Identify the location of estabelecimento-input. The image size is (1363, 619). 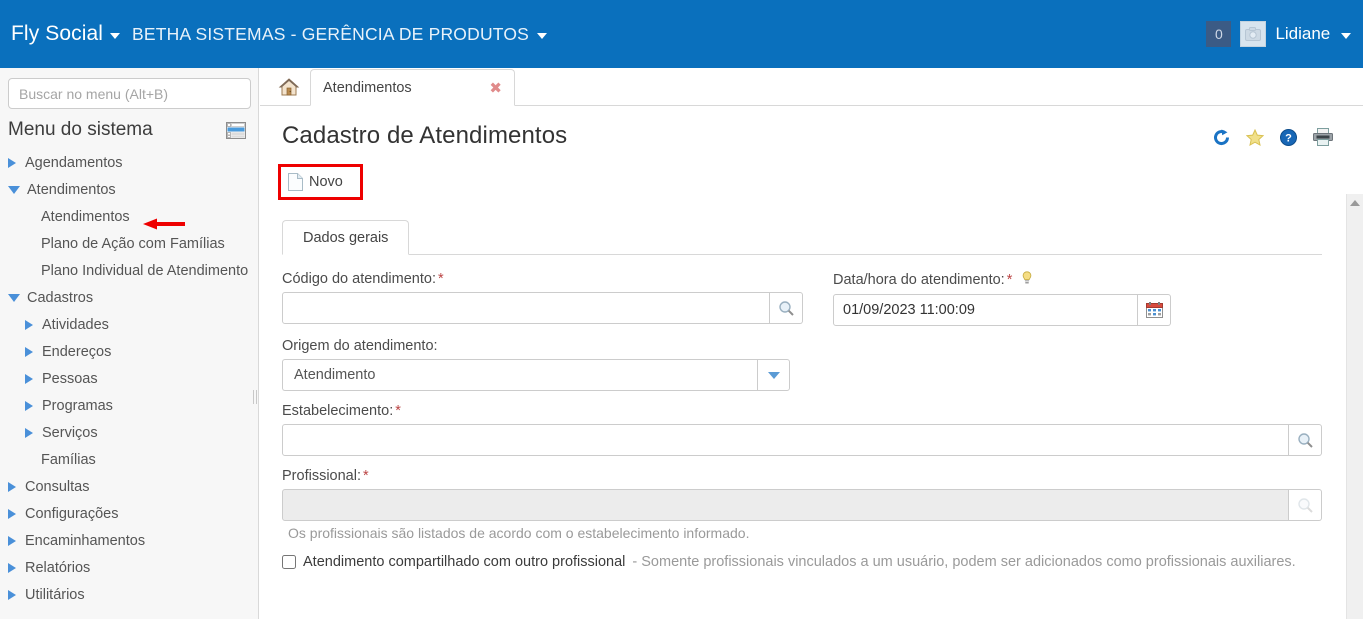
(786, 440).